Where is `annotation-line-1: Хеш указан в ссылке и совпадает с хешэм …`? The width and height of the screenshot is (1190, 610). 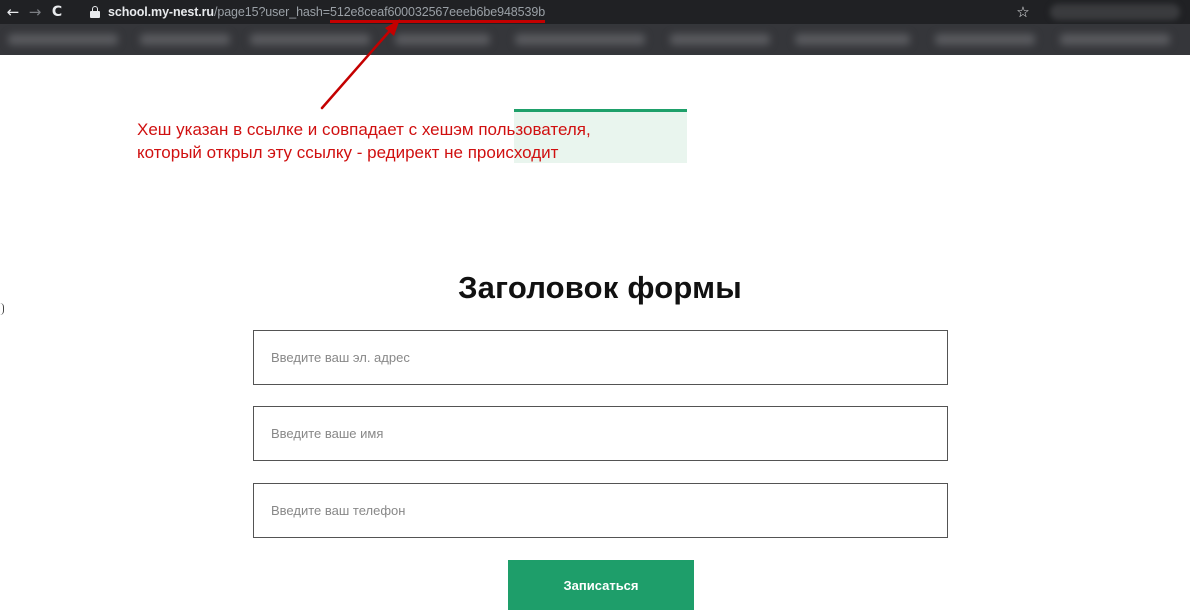
annotation-line-1: Хеш указан в ссылке и совпадает с хешэм … is located at coordinates (364, 129).